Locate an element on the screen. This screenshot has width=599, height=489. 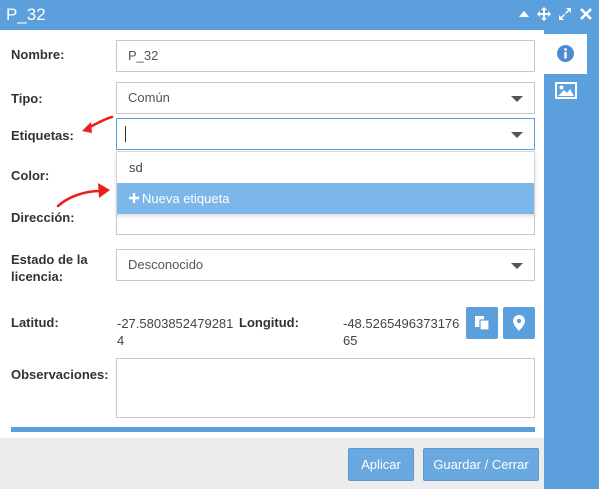
estado-value: Desconocido is located at coordinates (166, 264).